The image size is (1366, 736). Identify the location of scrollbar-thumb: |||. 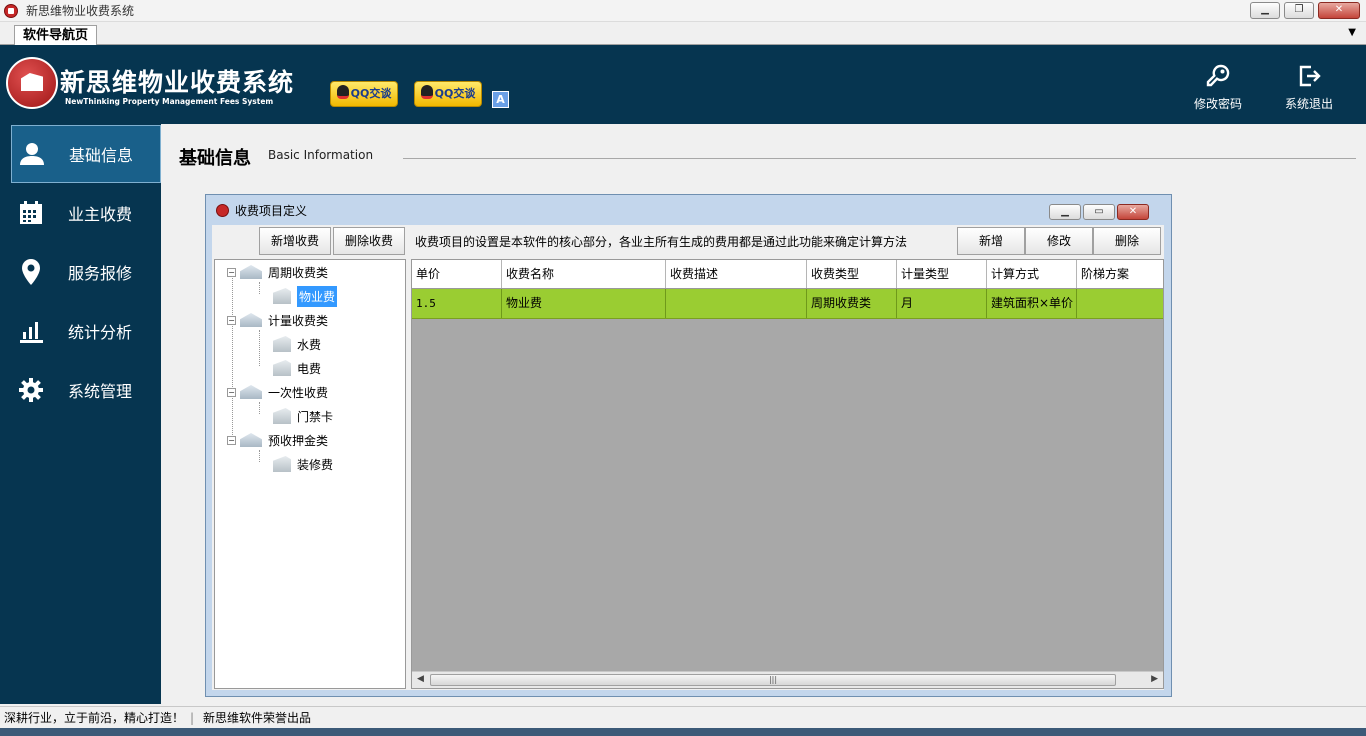
(773, 680).